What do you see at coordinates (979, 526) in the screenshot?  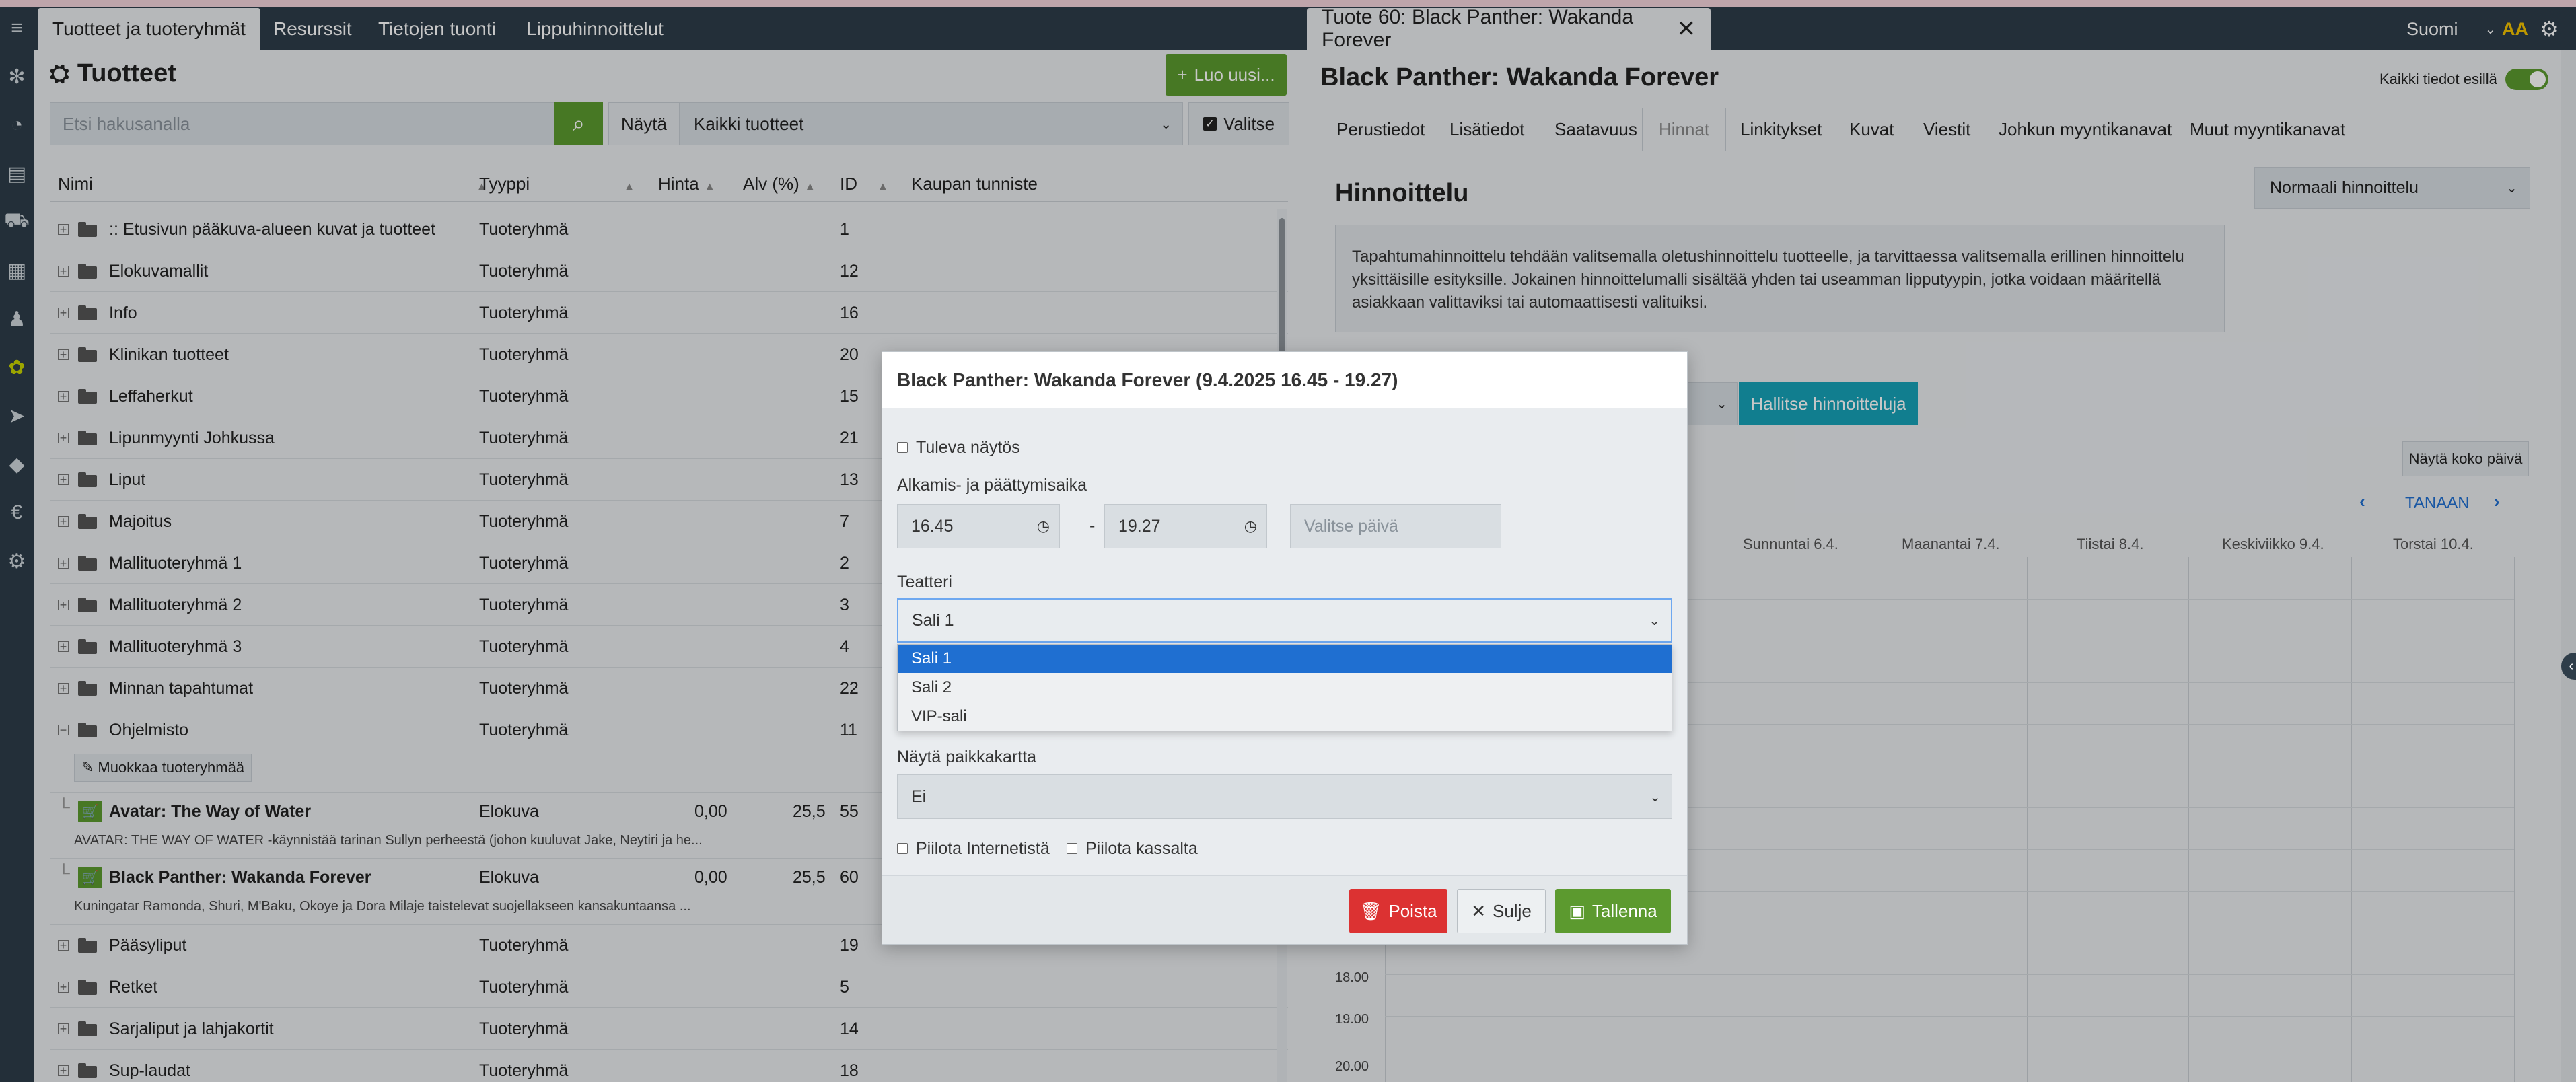 I see `start-time-input: 16.45 ◷` at bounding box center [979, 526].